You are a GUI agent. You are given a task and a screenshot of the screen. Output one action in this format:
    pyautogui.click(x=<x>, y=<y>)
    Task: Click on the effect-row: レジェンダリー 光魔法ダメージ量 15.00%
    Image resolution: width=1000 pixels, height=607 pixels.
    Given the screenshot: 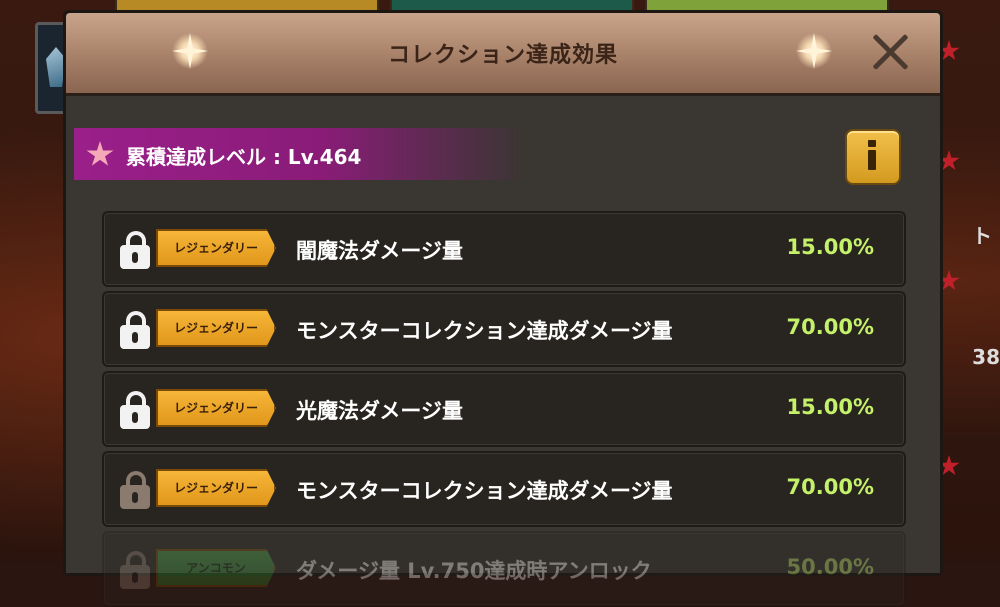 What is the action you would take?
    pyautogui.click(x=504, y=409)
    